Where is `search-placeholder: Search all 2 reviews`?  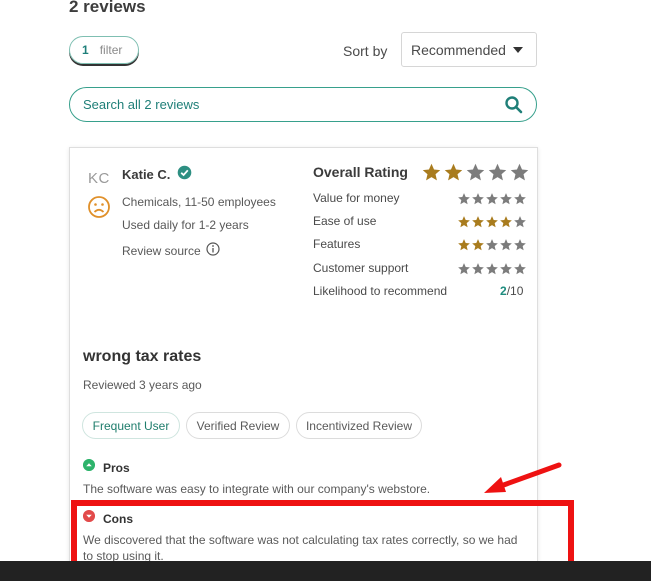 search-placeholder: Search all 2 reviews is located at coordinates (141, 104).